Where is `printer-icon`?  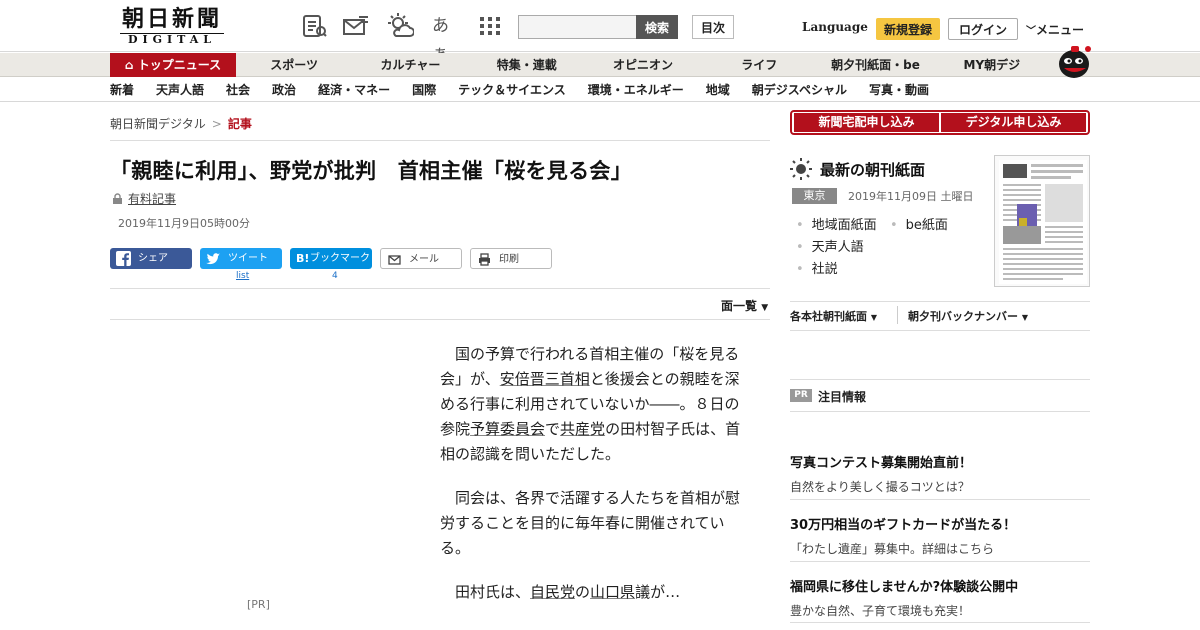 printer-icon is located at coordinates (484, 259).